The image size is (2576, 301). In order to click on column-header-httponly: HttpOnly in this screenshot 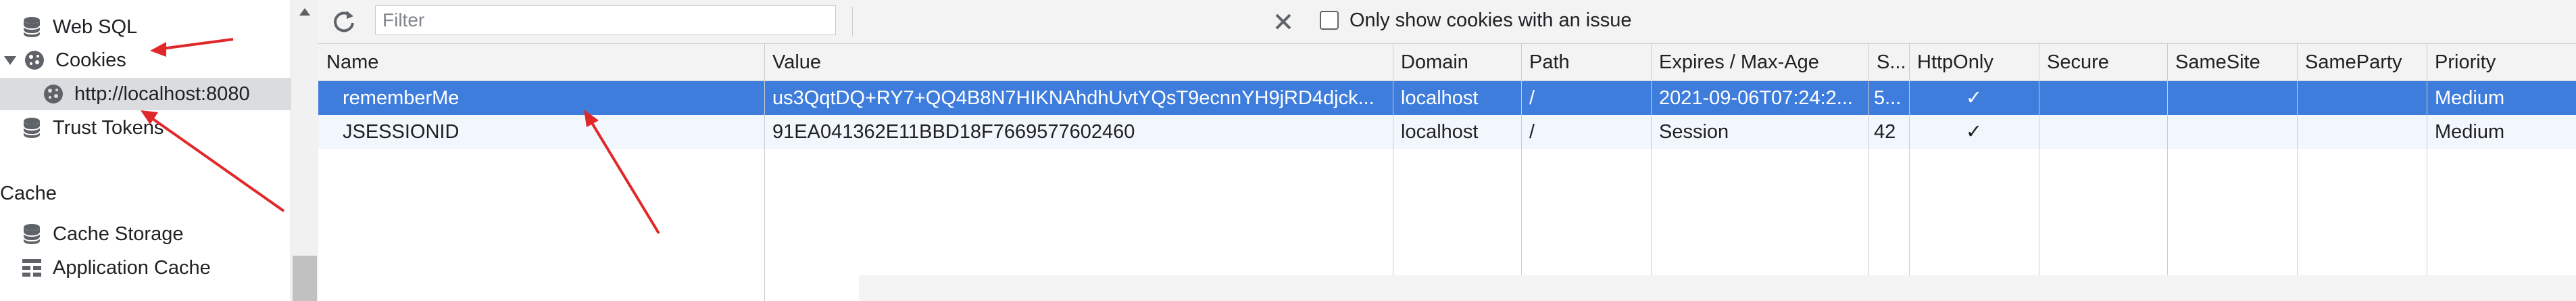, I will do `click(1974, 62)`.